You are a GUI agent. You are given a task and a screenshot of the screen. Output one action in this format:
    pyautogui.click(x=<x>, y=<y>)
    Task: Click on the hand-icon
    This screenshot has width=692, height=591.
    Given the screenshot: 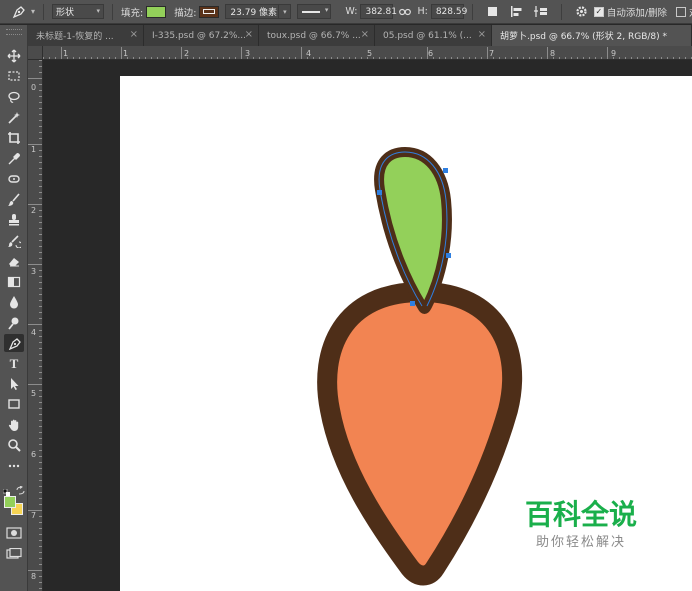 What is the action you would take?
    pyautogui.click(x=13, y=425)
    